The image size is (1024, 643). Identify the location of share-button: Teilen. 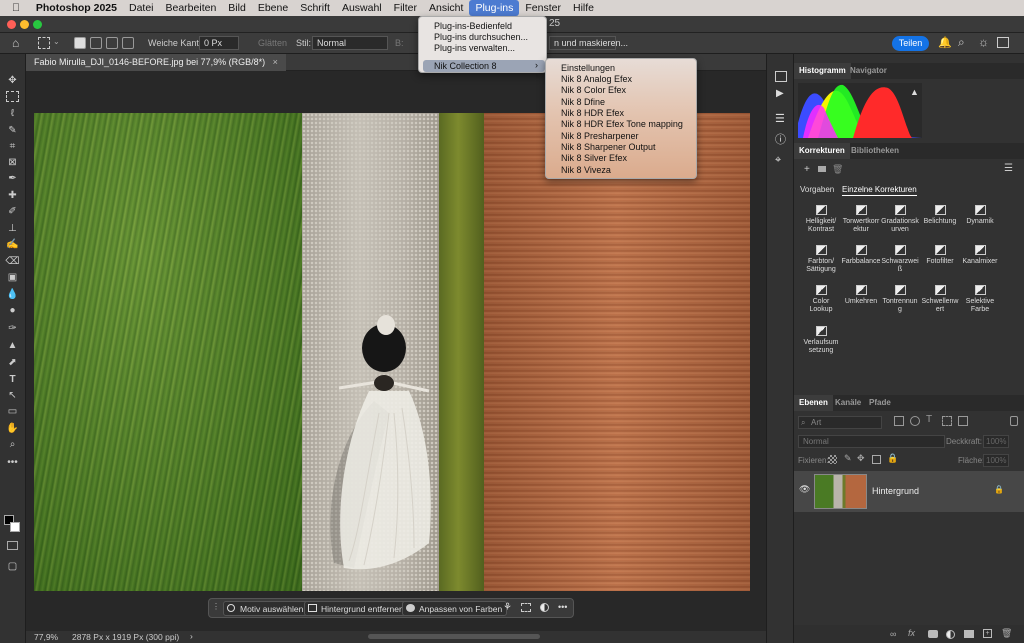
(910, 43).